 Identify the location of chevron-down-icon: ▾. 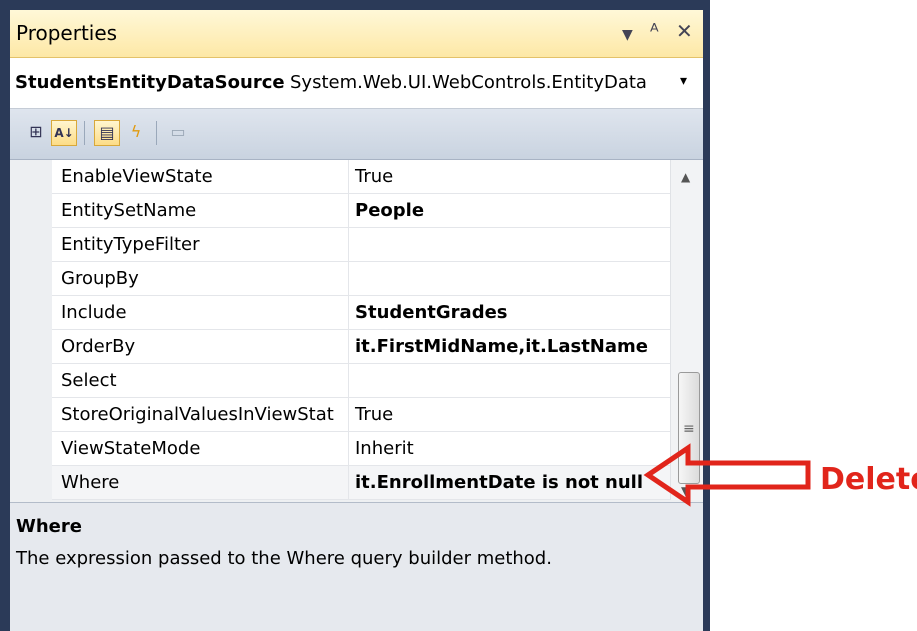
(683, 81).